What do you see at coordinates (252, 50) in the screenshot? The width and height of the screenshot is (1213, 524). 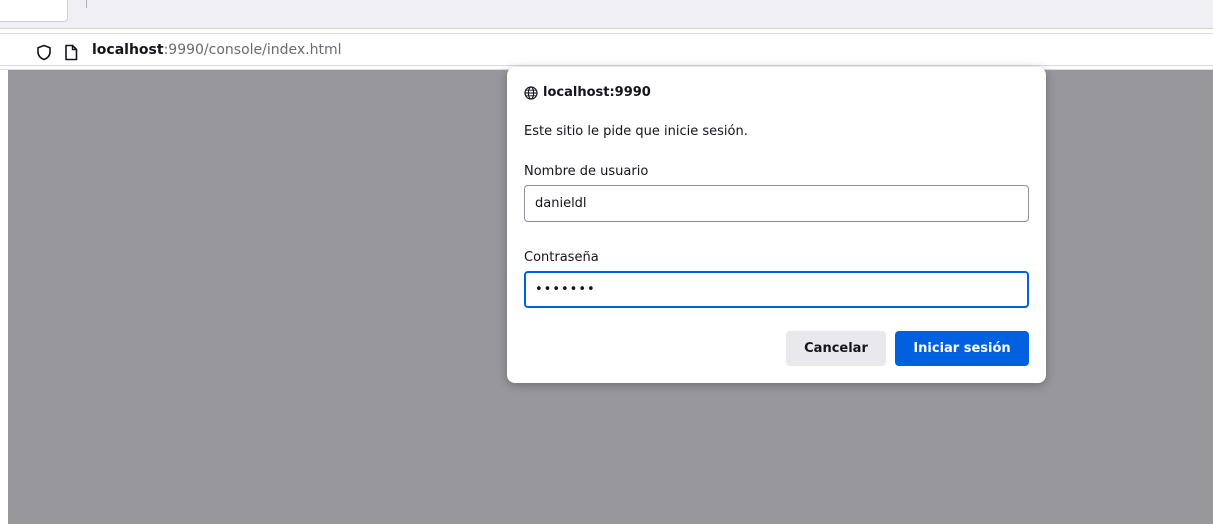 I see `url-path: :9990/console/index.html` at bounding box center [252, 50].